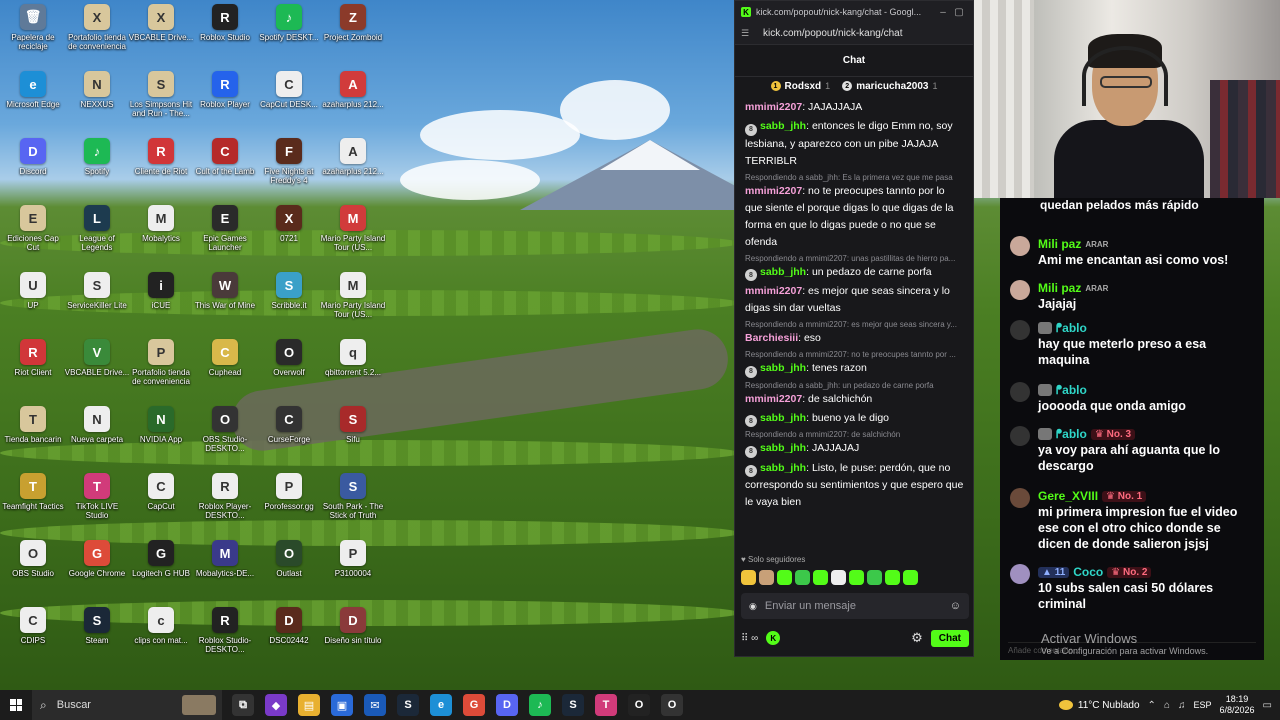 The height and width of the screenshot is (720, 1280). I want to click on desktop-icon: W This War of Mine, so click(225, 304).